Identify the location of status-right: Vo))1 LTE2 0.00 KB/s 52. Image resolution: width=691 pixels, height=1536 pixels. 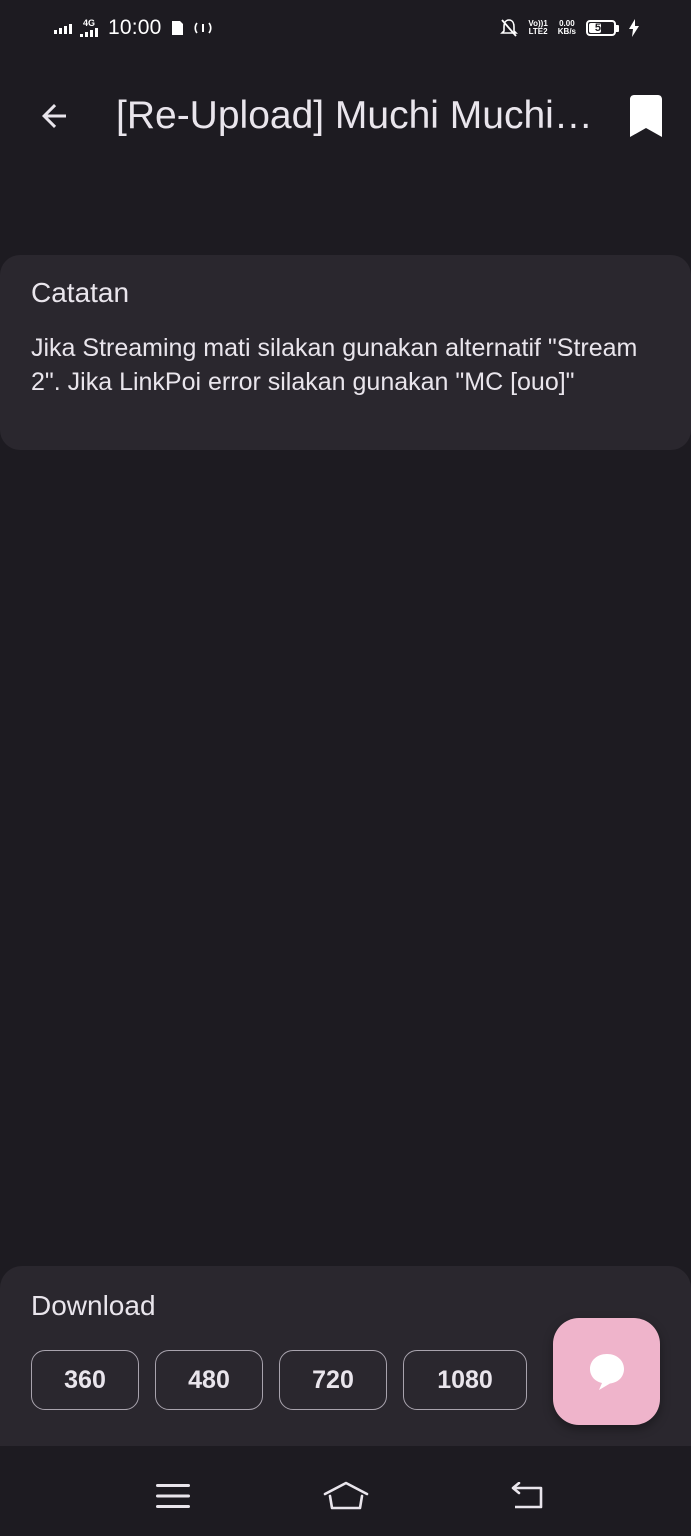
(569, 28).